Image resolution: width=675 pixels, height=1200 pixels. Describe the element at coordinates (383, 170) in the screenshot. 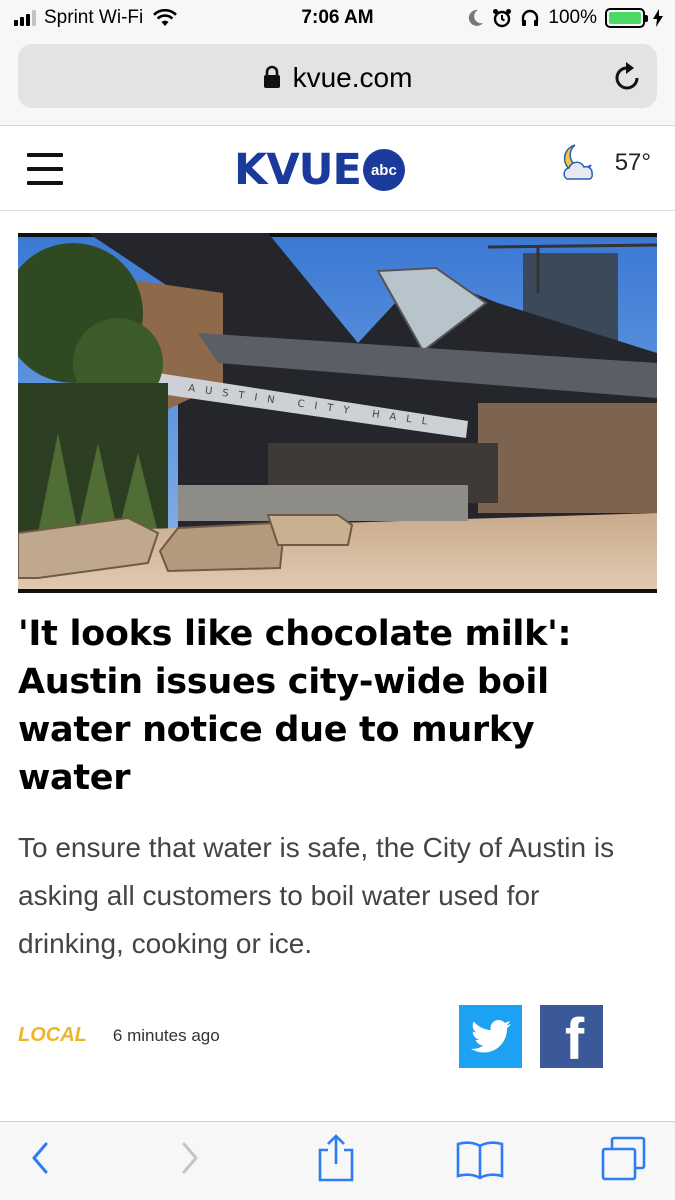

I see `abc-badge: abc` at that location.